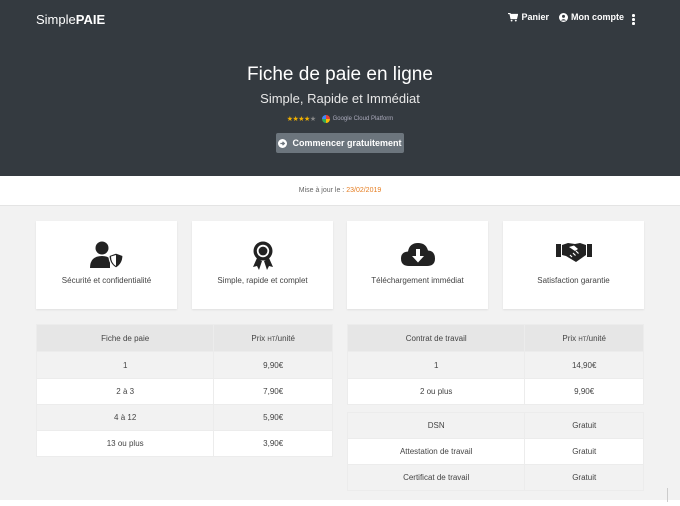 The width and height of the screenshot is (680, 506). What do you see at coordinates (364, 190) in the screenshot?
I see `update-date: 23/02/2019` at bounding box center [364, 190].